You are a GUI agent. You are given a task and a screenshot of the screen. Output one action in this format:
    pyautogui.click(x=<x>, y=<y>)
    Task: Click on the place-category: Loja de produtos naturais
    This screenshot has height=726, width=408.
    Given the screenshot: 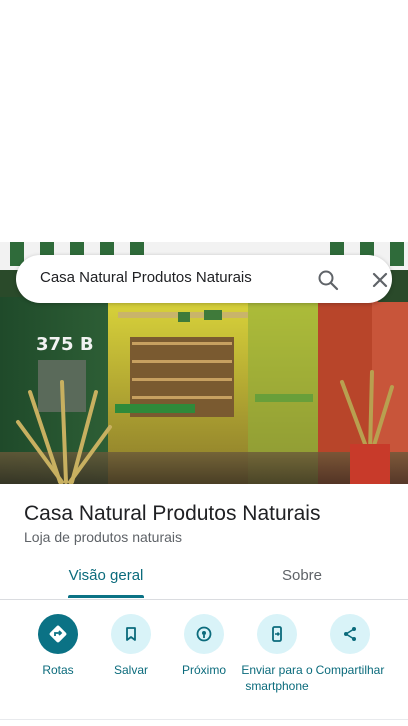 What is the action you would take?
    pyautogui.click(x=103, y=537)
    